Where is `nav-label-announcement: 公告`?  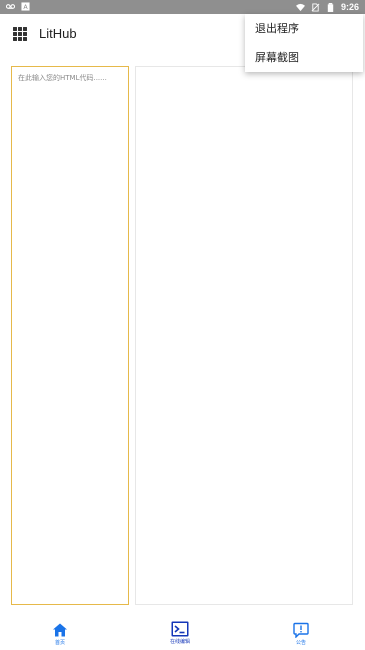
nav-label-announcement: 公告 is located at coordinates (300, 643).